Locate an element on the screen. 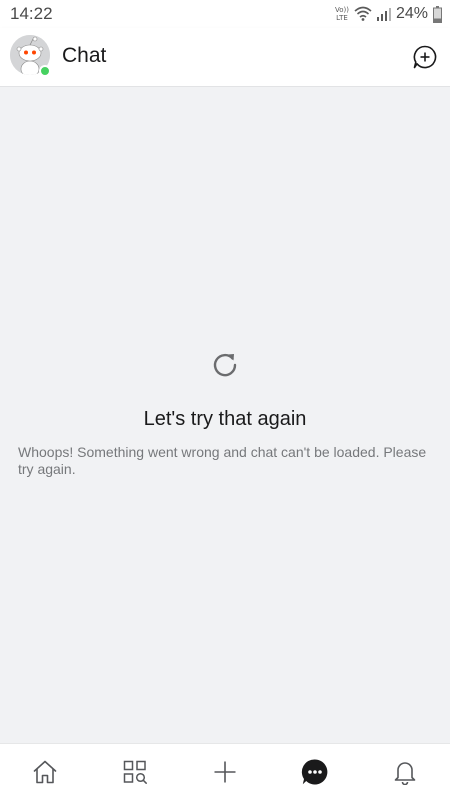 The width and height of the screenshot is (450, 801). status-time: 14:22 is located at coordinates (31, 13).